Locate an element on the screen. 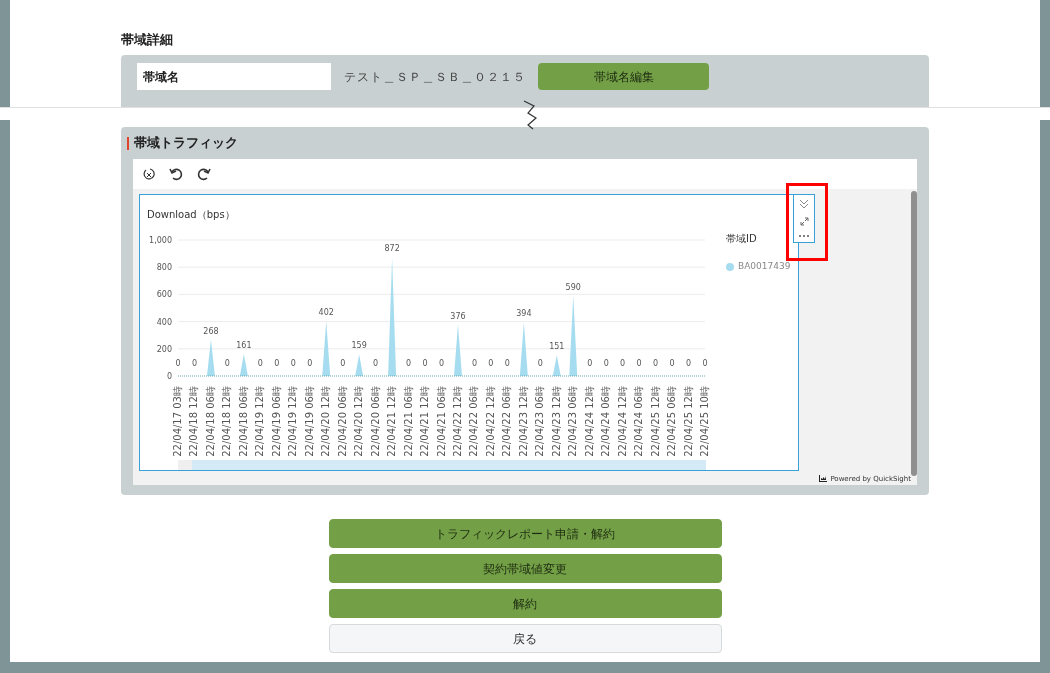 This screenshot has height=673, width=1050. x-tick-label: 22/04/25 10時 is located at coordinates (704, 421).